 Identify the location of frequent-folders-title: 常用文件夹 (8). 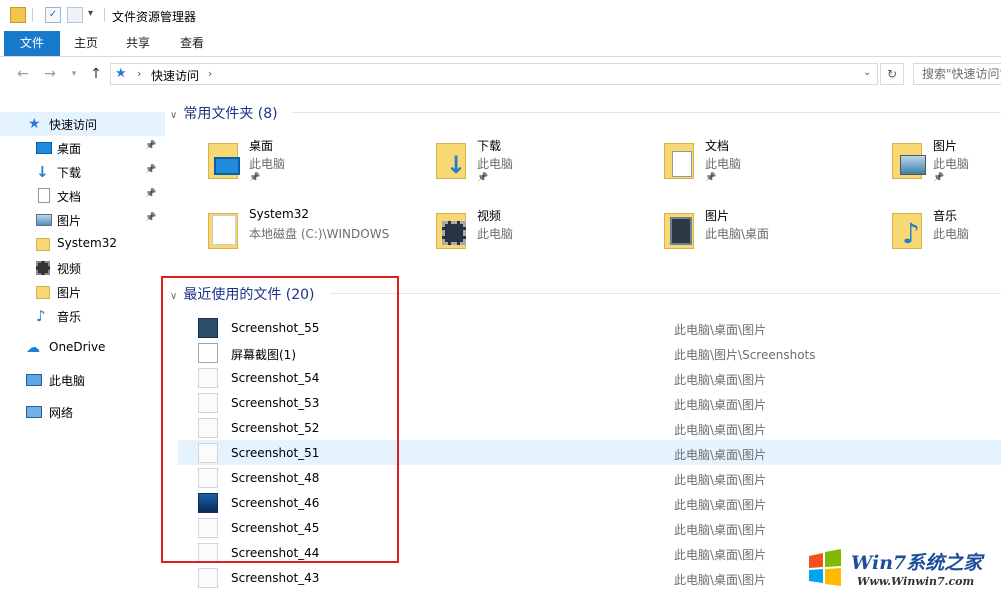
(230, 114).